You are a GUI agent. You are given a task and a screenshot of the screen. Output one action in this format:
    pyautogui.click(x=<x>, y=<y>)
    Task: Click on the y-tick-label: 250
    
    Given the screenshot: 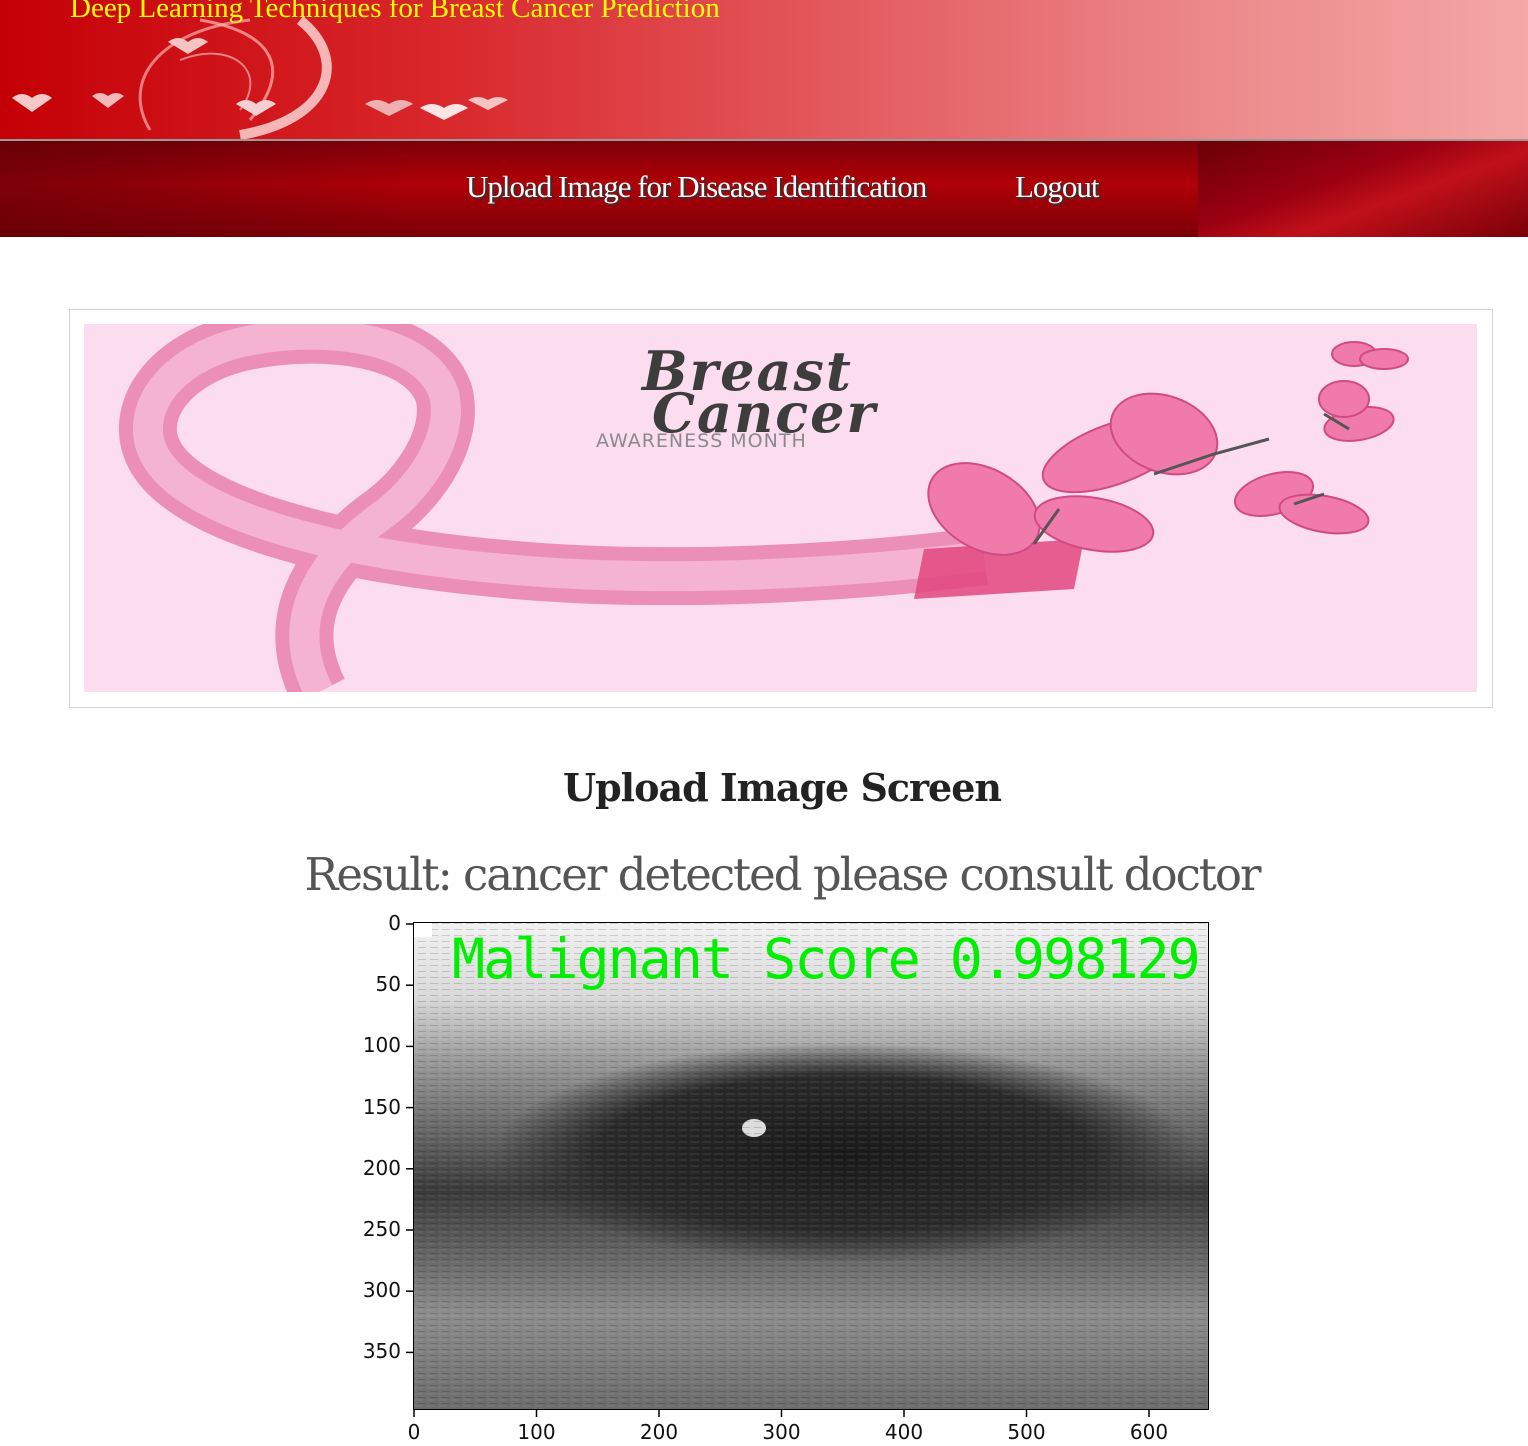 What is the action you would take?
    pyautogui.click(x=381, y=1229)
    